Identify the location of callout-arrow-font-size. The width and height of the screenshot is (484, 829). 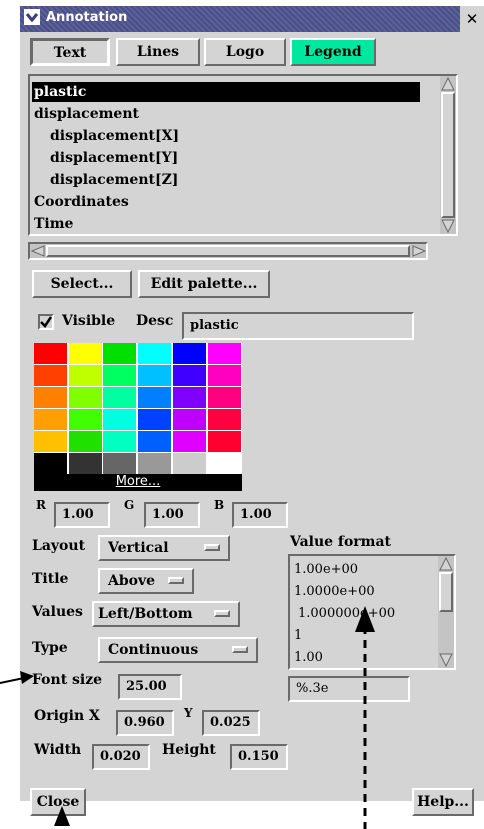
(17, 677).